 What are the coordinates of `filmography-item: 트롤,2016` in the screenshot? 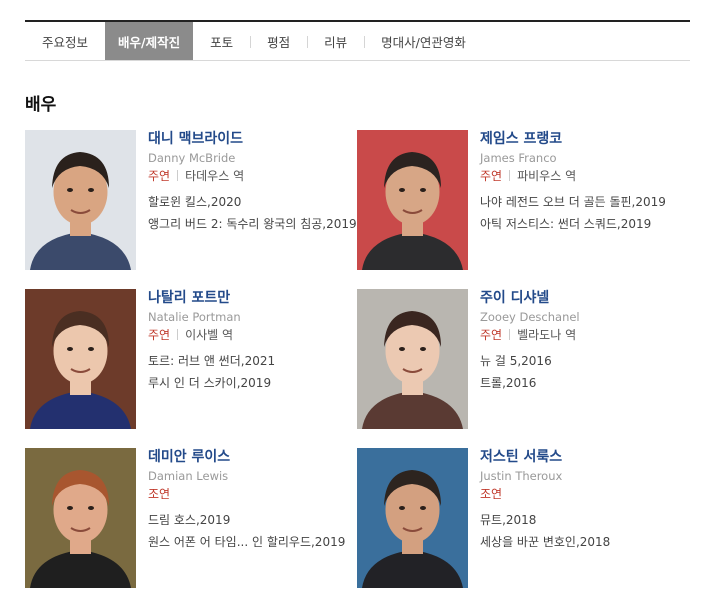 It's located at (587, 383).